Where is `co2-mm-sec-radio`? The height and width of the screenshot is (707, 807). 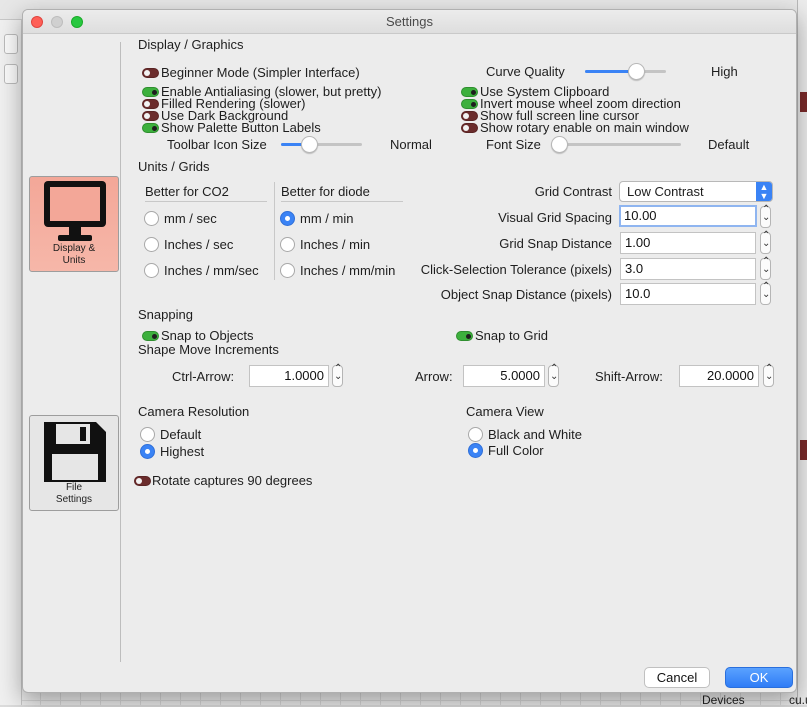
co2-mm-sec-radio is located at coordinates (151, 218).